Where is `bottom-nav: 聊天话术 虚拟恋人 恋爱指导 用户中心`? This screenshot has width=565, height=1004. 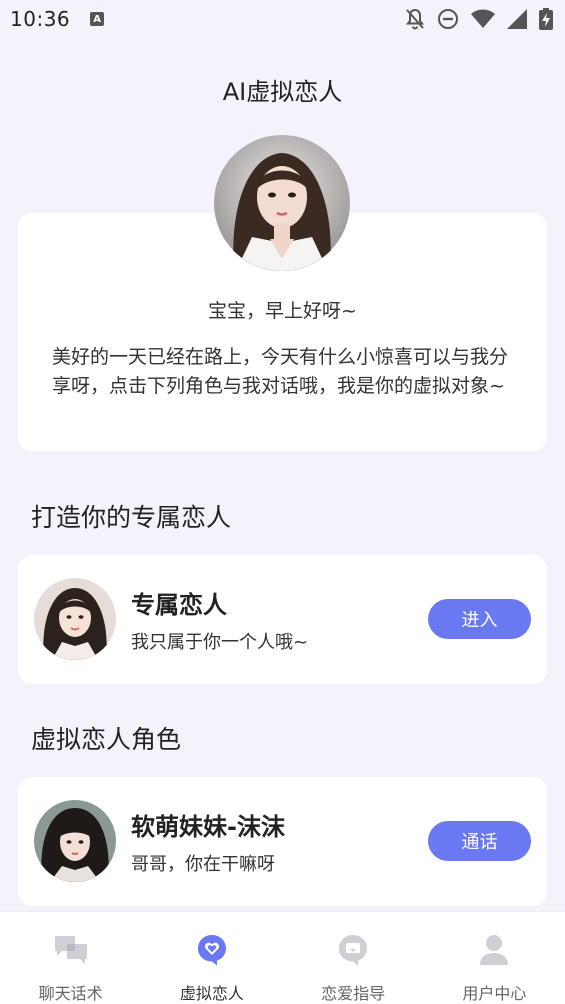
bottom-nav: 聊天话术 虚拟恋人 恋爱指导 用户中心 is located at coordinates (282, 957).